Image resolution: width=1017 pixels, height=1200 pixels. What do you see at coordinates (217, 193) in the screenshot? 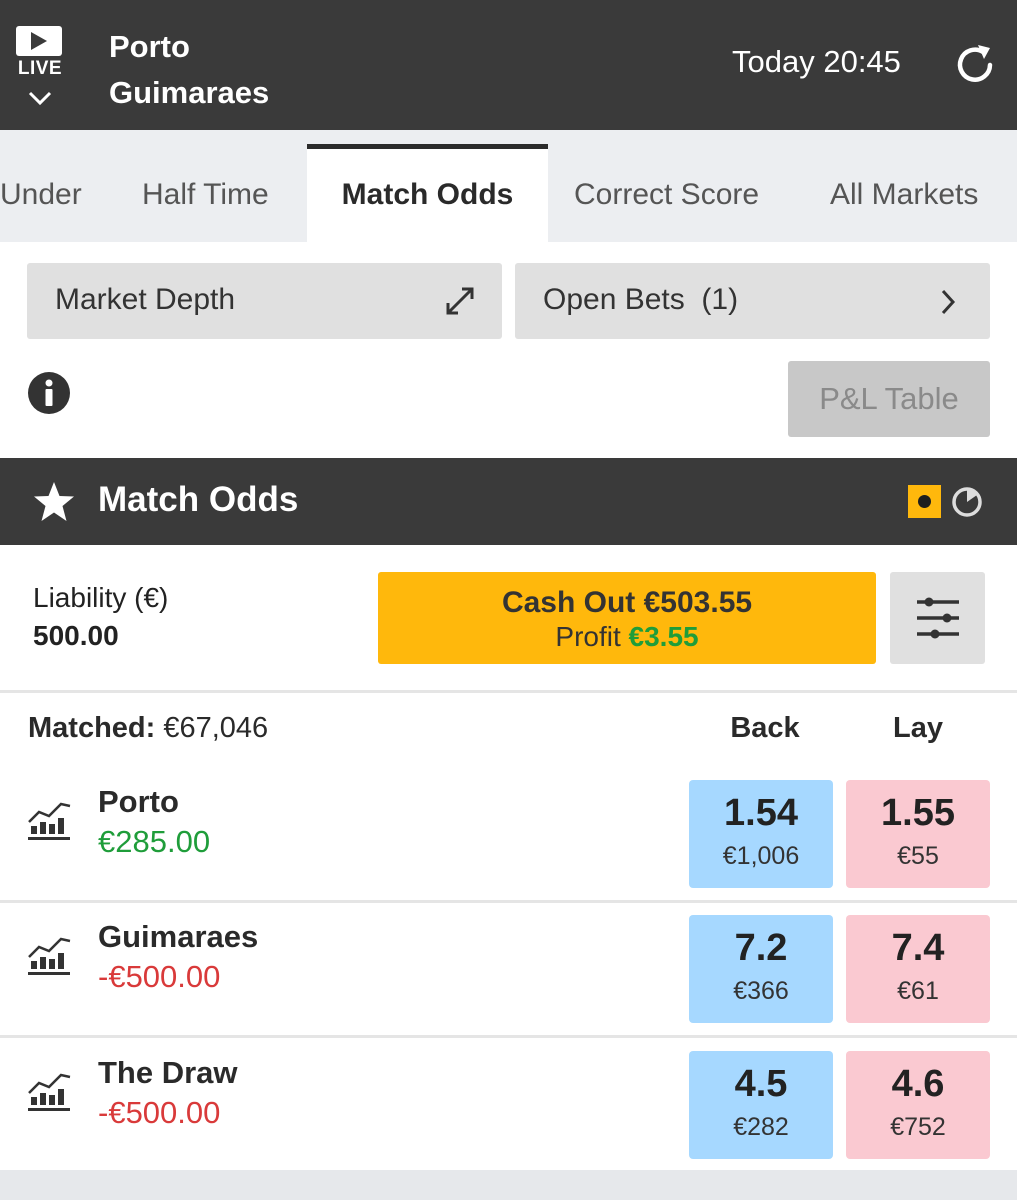
I see `tab-half-time: Half Time` at bounding box center [217, 193].